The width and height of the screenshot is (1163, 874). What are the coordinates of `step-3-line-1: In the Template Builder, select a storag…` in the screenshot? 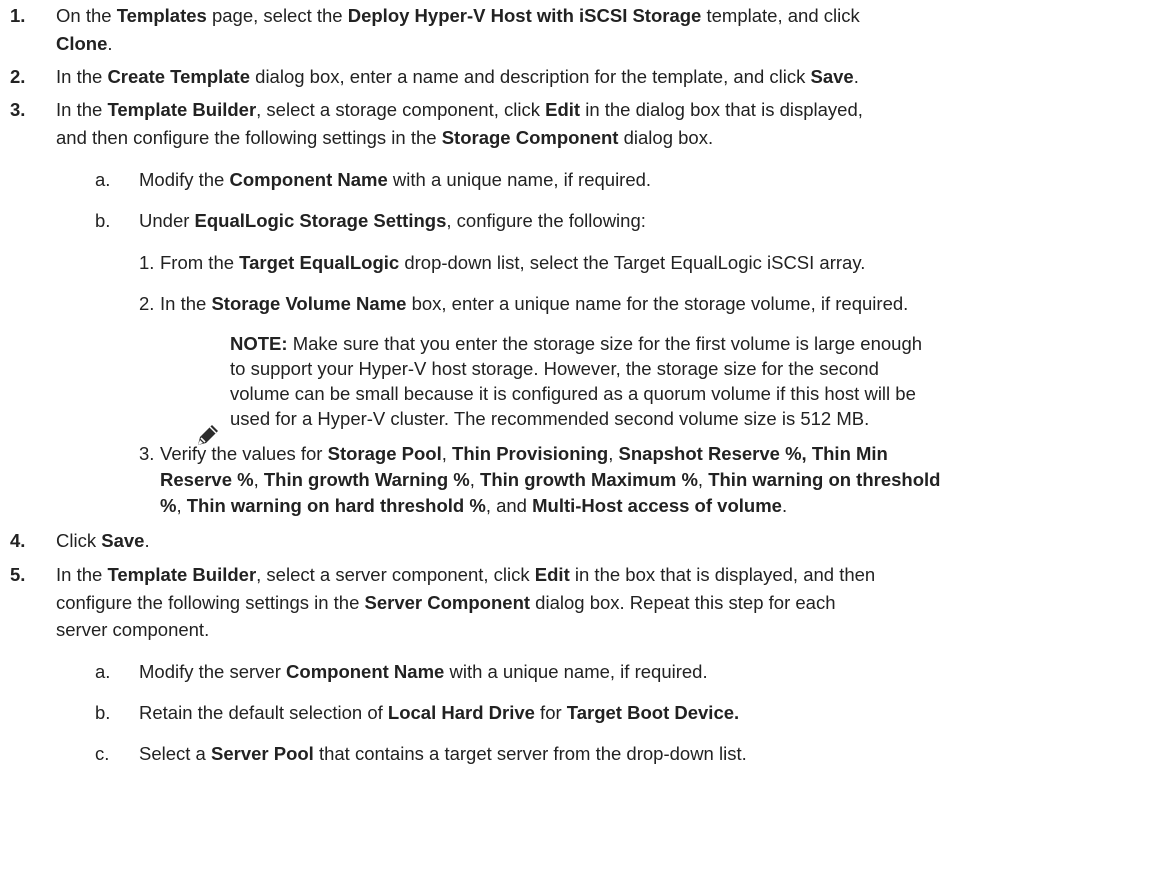 It's located at (459, 109).